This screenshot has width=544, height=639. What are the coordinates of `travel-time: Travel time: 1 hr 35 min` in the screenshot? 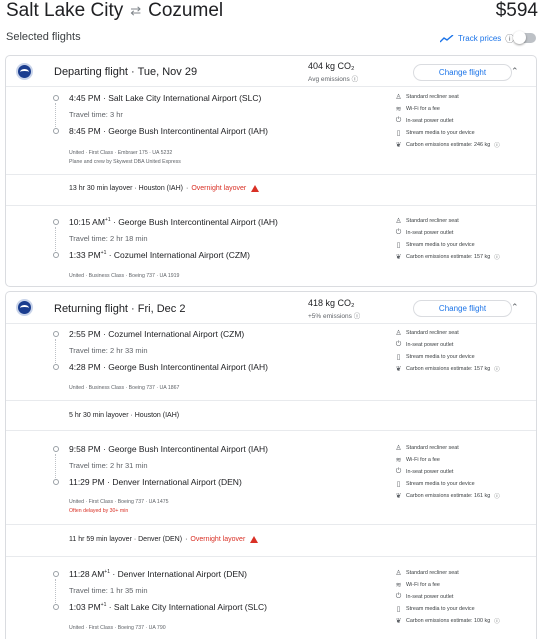 It's located at (108, 590).